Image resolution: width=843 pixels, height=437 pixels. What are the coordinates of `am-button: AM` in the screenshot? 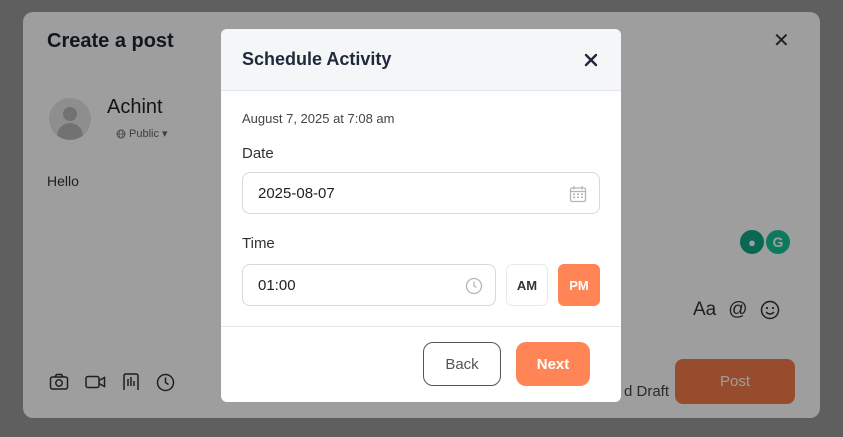 It's located at (527, 285).